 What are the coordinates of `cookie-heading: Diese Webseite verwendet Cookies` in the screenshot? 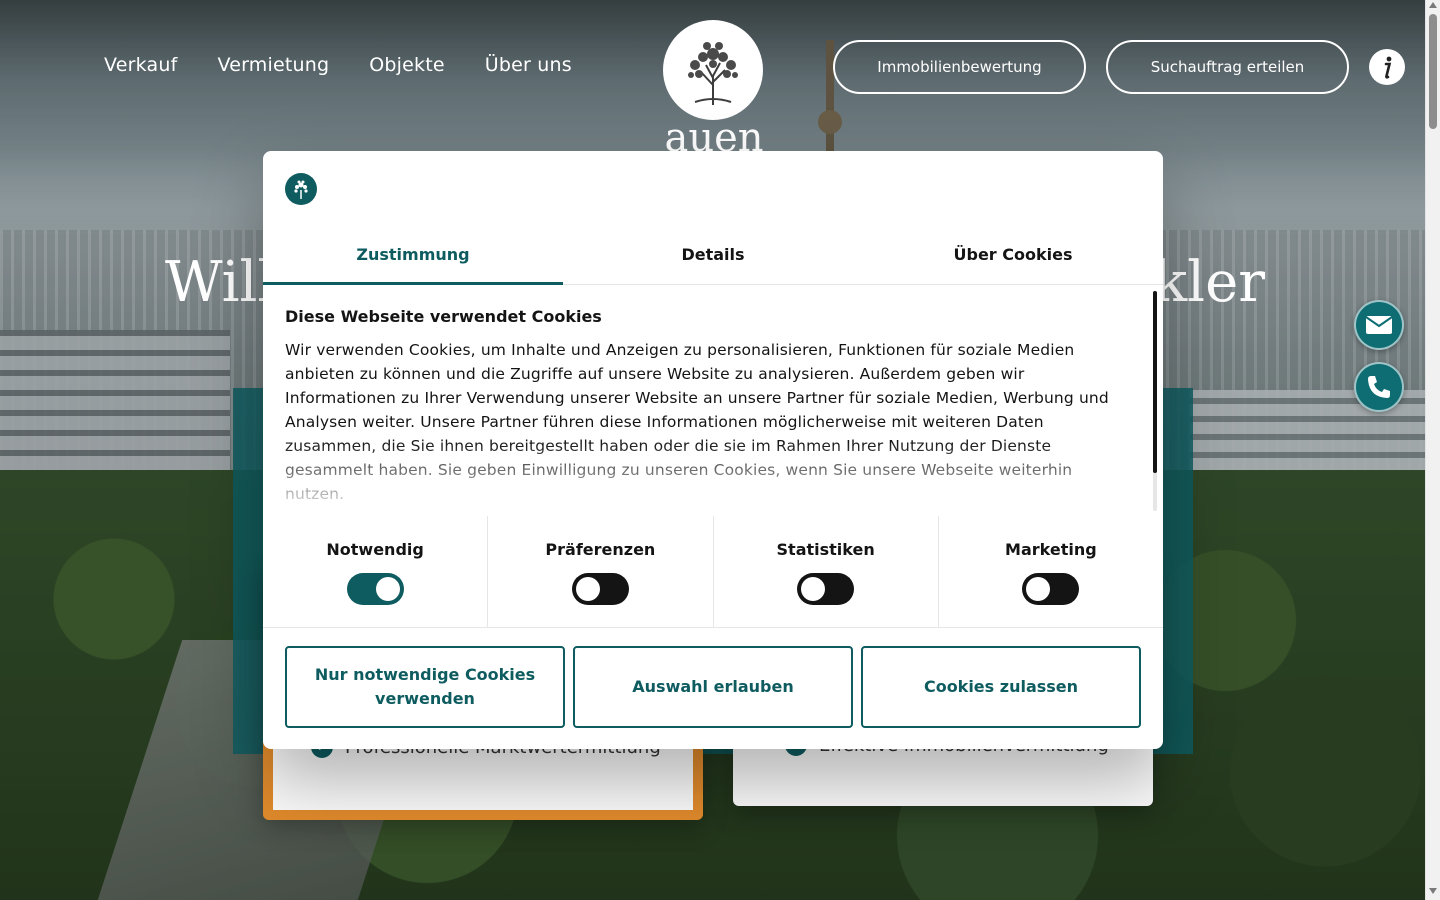 It's located at (443, 316).